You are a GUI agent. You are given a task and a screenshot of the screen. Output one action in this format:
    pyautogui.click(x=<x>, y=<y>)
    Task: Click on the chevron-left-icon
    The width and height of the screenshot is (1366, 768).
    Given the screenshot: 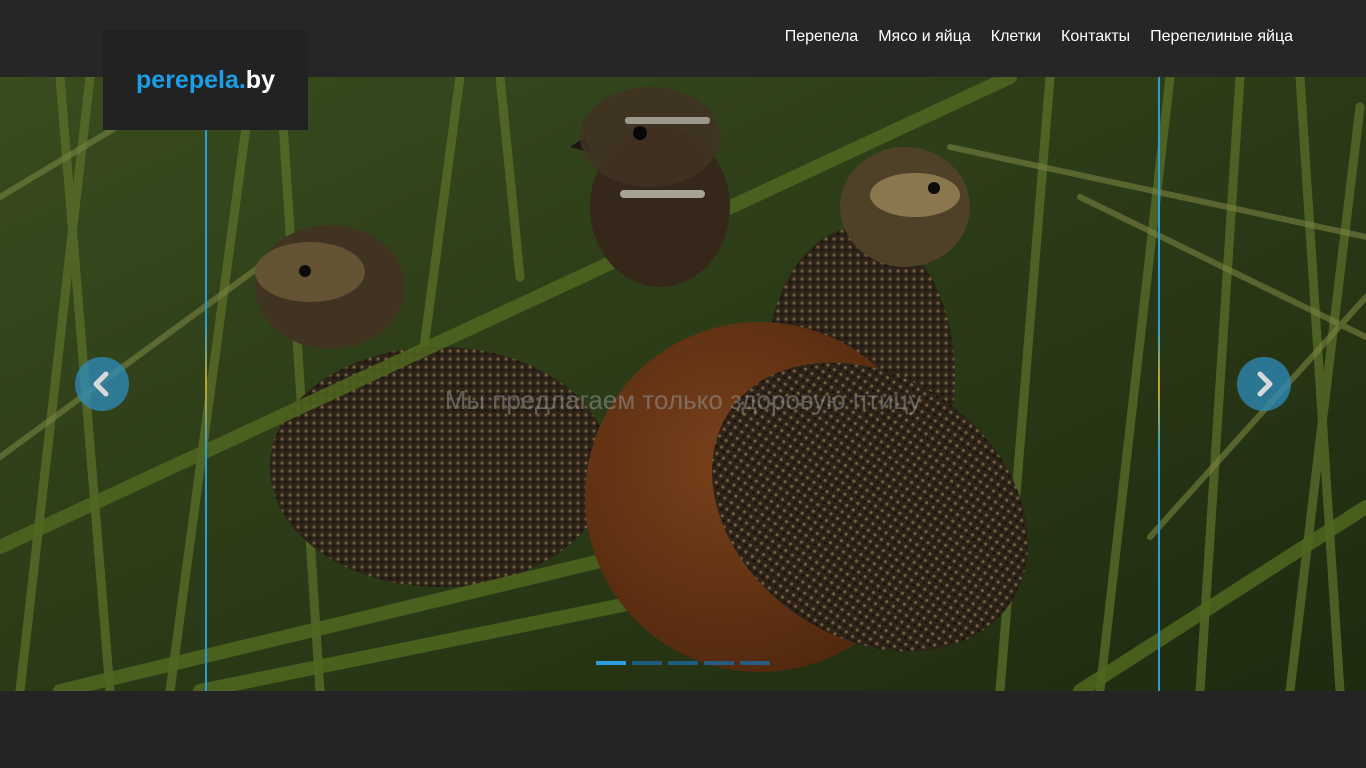 What is the action you would take?
    pyautogui.click(x=101, y=384)
    